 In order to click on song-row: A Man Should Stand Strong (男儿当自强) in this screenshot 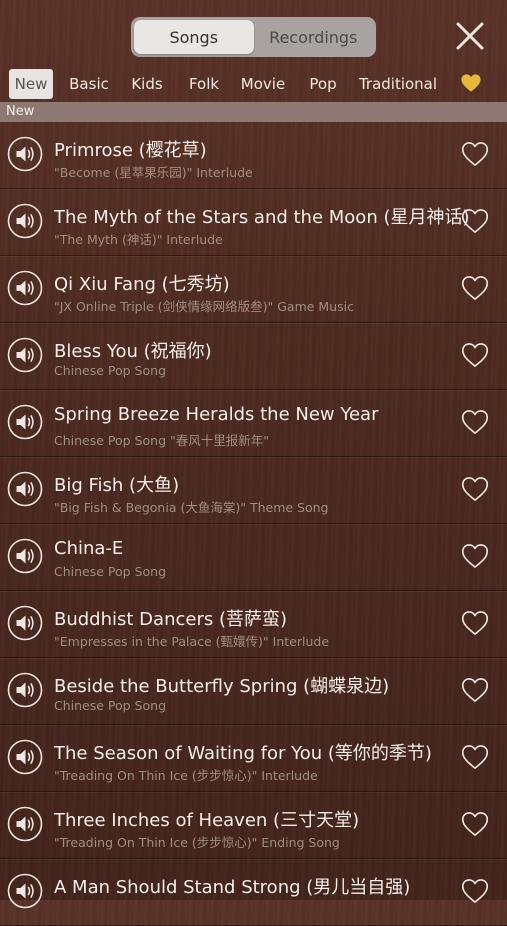, I will do `click(253, 892)`.